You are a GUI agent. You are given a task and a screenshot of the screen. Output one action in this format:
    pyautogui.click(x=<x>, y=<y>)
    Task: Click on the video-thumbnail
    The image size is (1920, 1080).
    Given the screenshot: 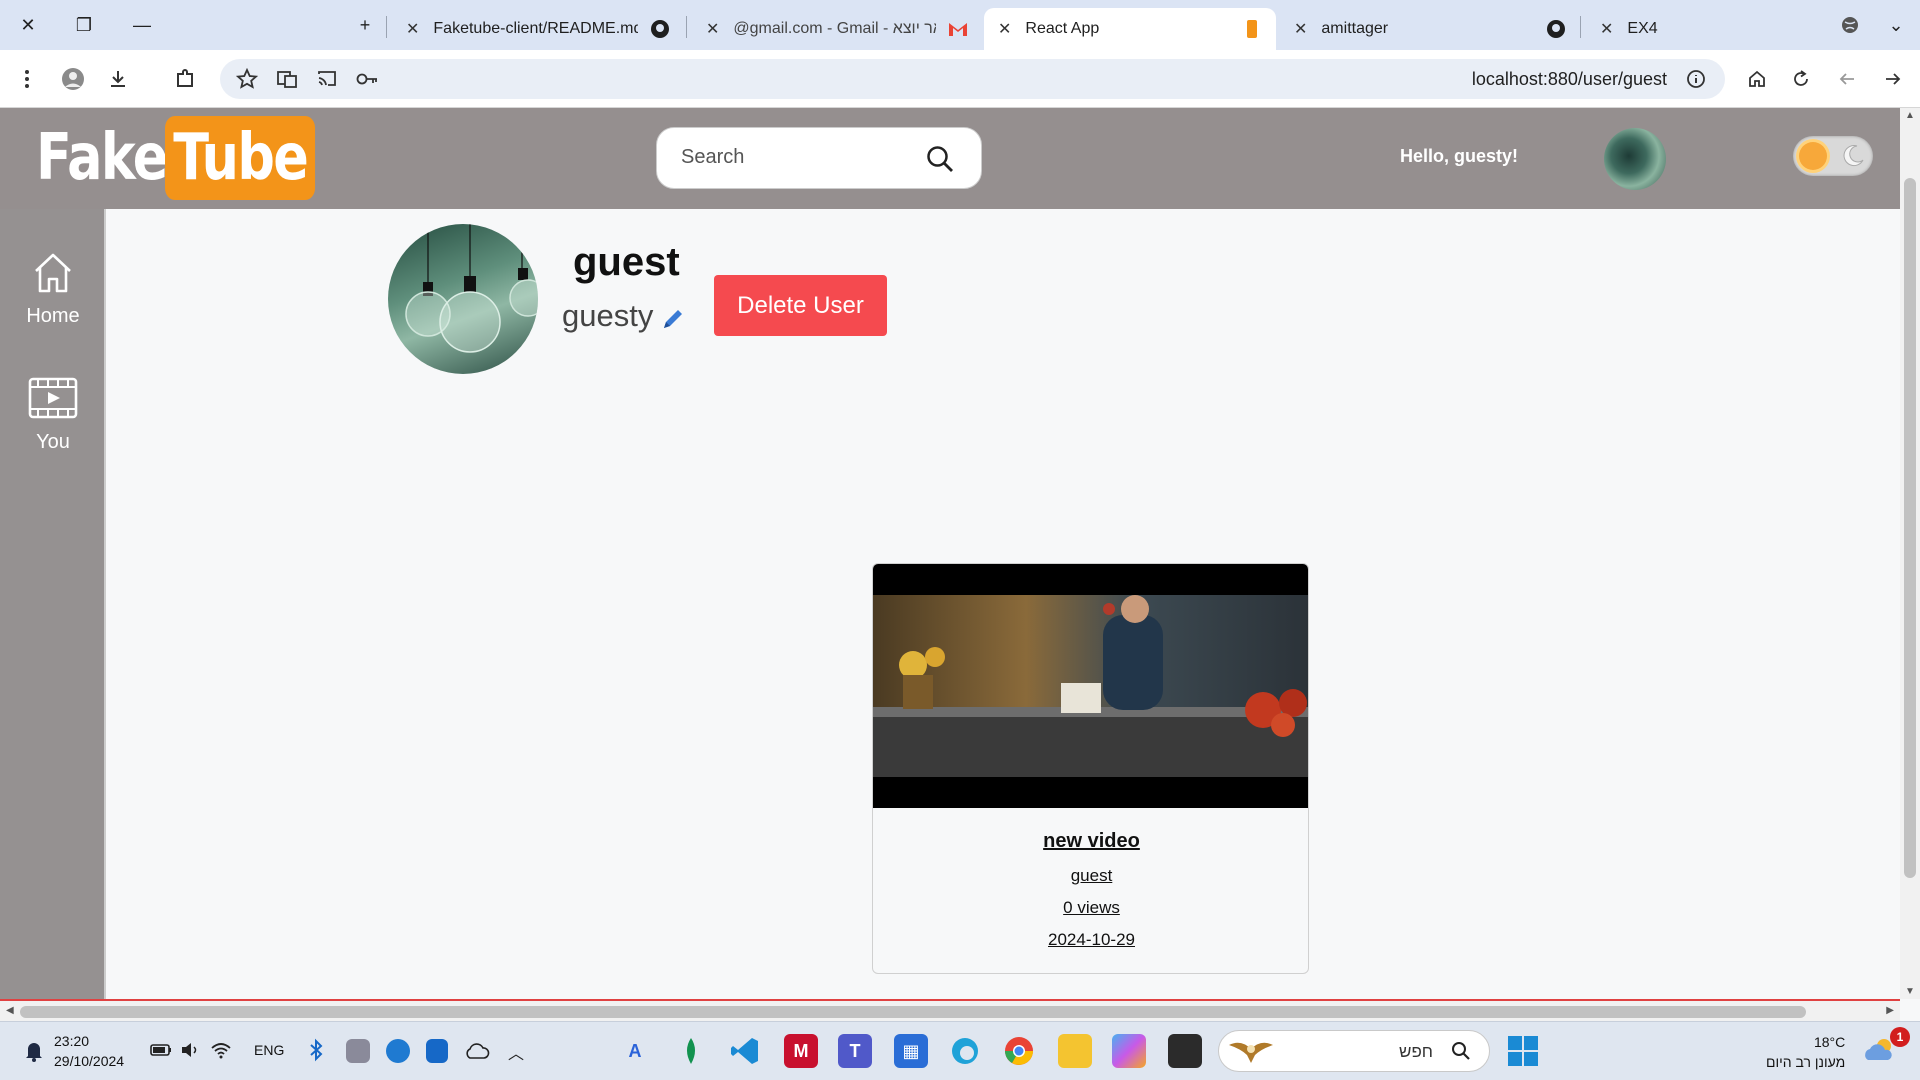 What is the action you would take?
    pyautogui.click(x=1090, y=686)
    